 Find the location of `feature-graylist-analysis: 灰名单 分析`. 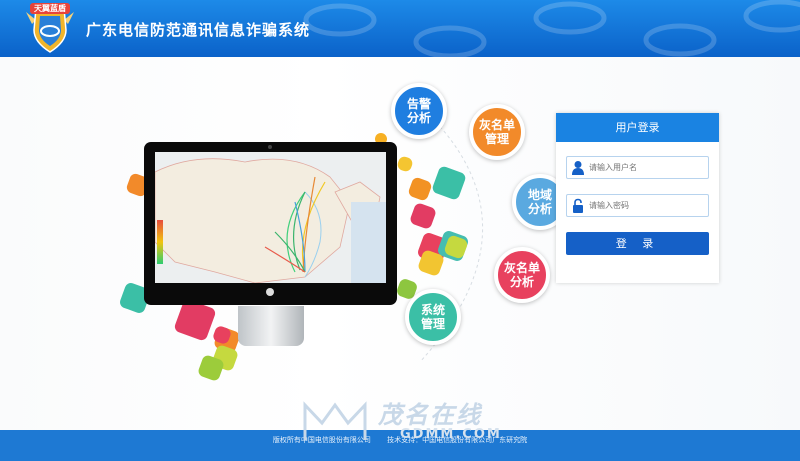

feature-graylist-analysis: 灰名单 分析 is located at coordinates (522, 275).